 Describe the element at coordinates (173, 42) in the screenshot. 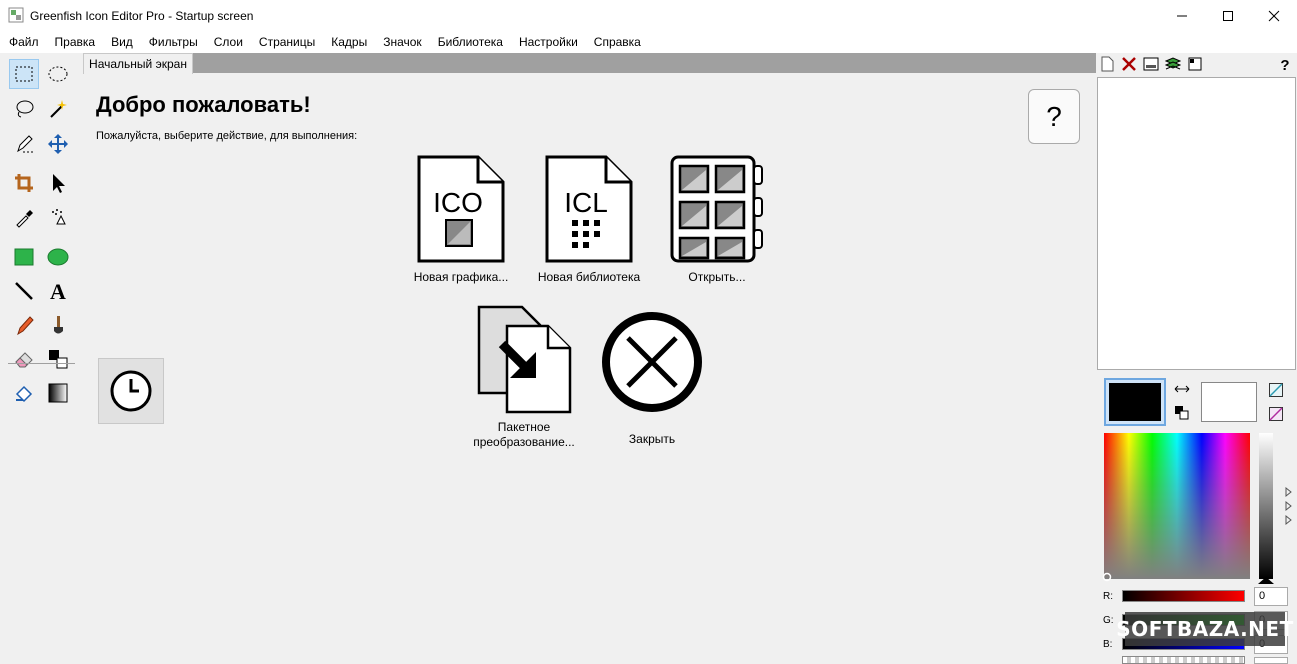

I see `menu-filters: Фильтры` at that location.